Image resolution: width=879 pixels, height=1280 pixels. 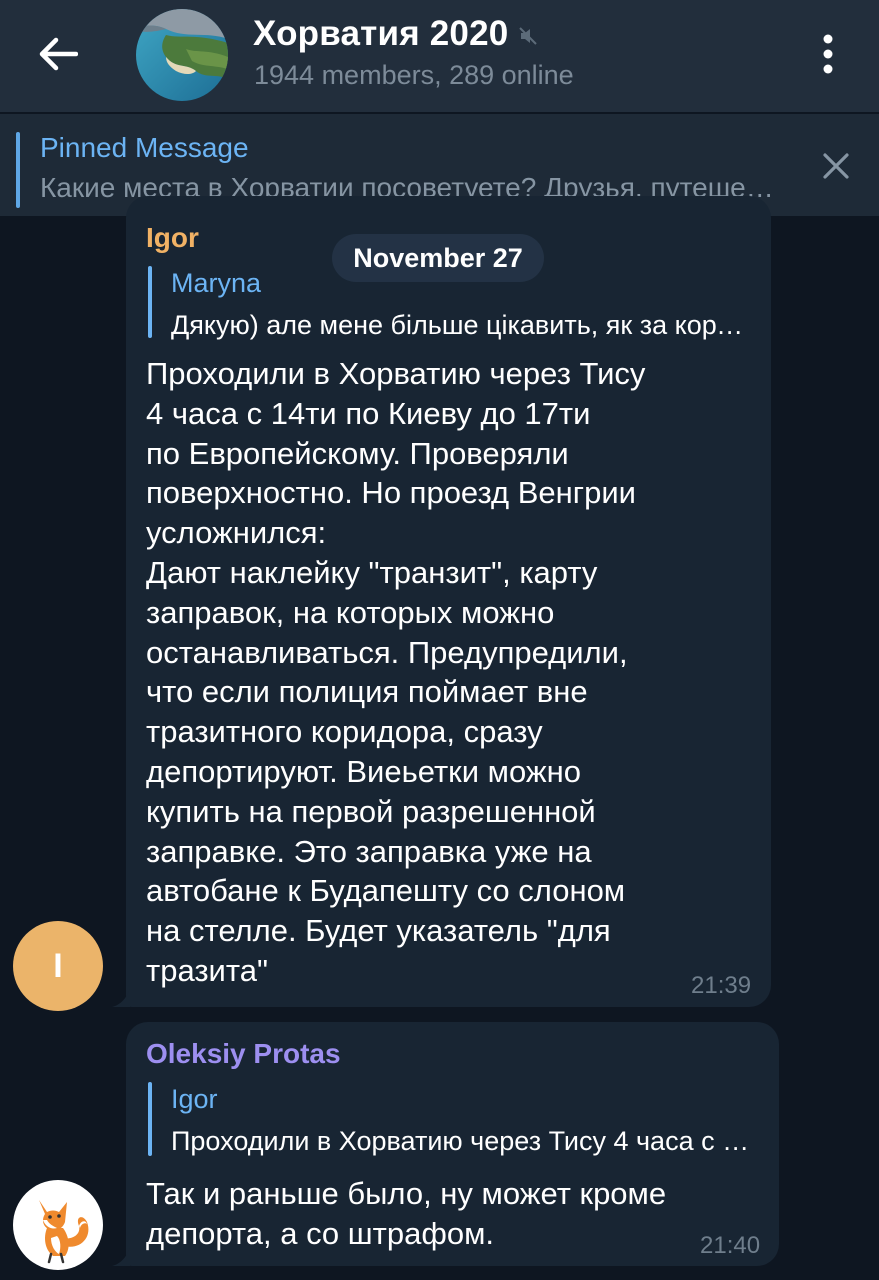 What do you see at coordinates (64, 1232) in the screenshot?
I see `fox-icon` at bounding box center [64, 1232].